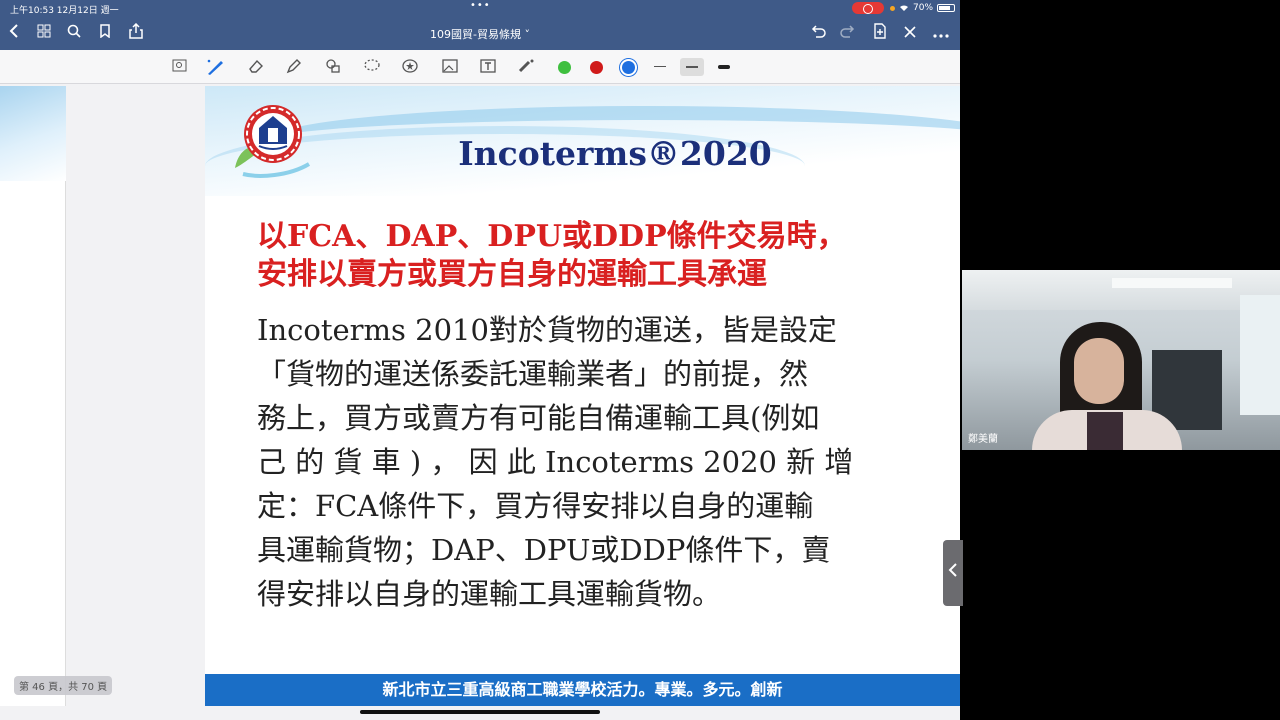 The height and width of the screenshot is (720, 1280). What do you see at coordinates (910, 33) in the screenshot?
I see `close-icon` at bounding box center [910, 33].